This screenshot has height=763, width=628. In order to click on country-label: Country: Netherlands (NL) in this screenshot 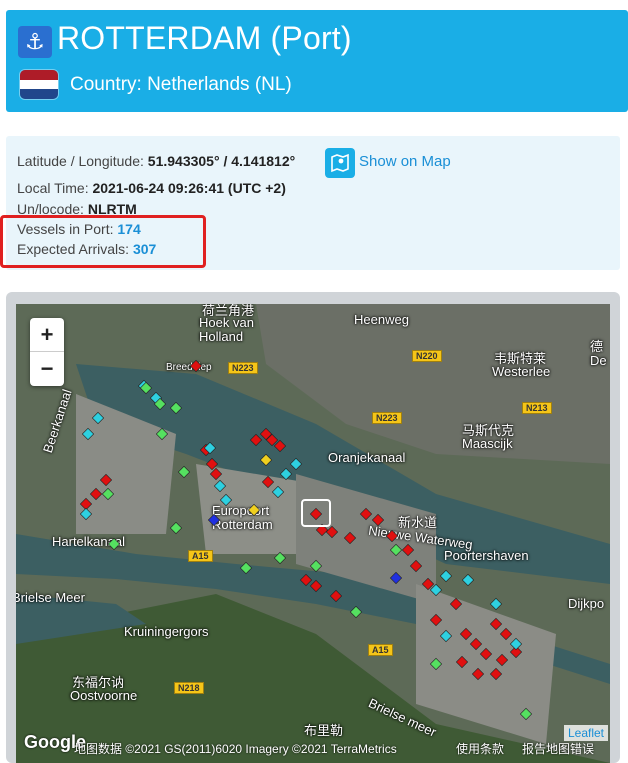, I will do `click(181, 84)`.